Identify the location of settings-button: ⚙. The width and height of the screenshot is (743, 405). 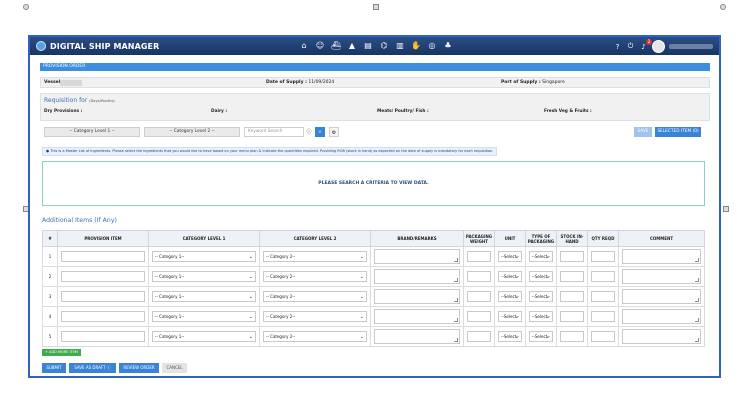
(334, 132).